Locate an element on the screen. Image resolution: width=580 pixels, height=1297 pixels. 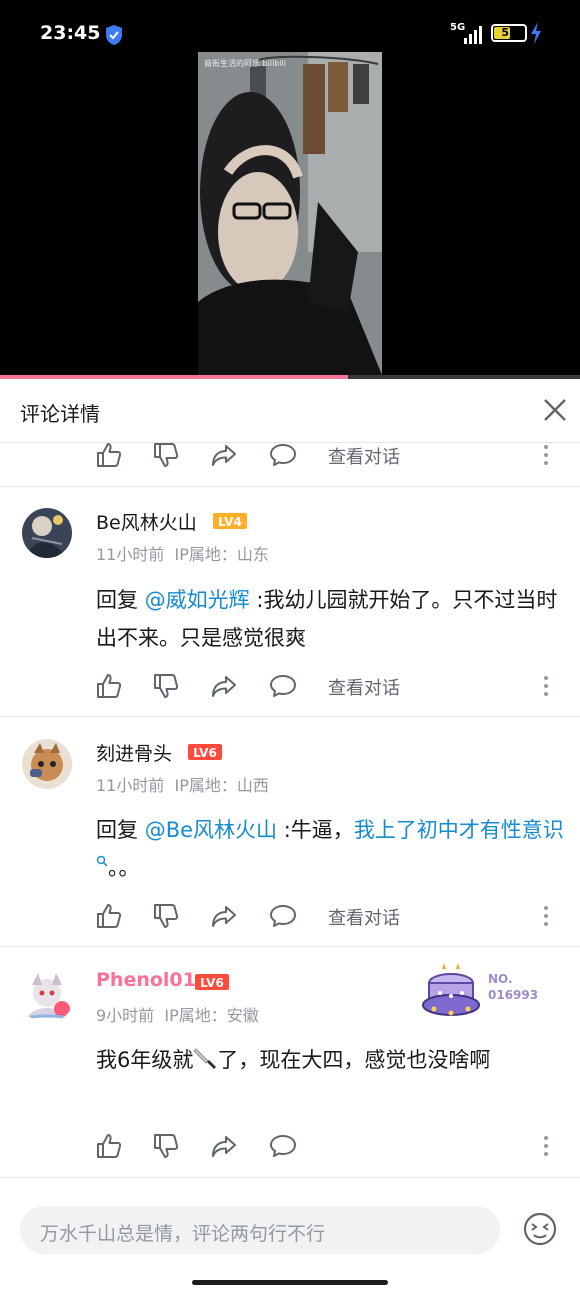
ip-location: 山西 is located at coordinates (252, 785).